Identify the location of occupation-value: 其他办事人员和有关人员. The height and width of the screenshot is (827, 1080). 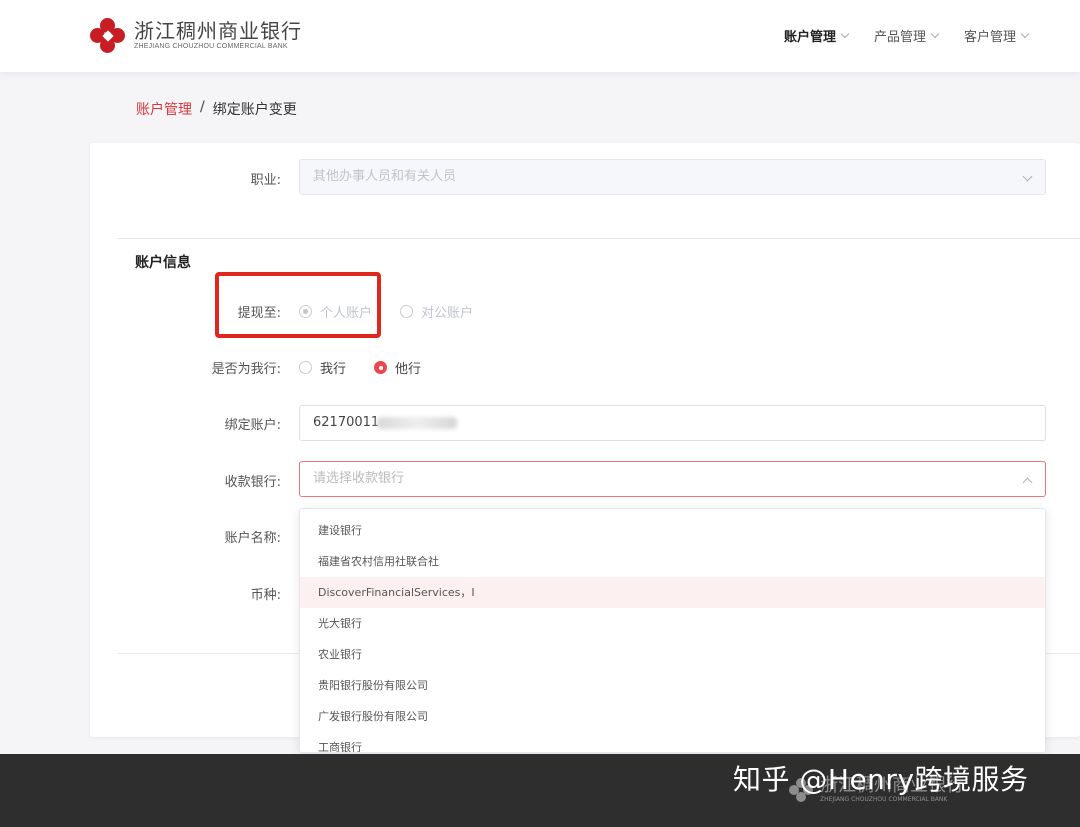
(385, 176).